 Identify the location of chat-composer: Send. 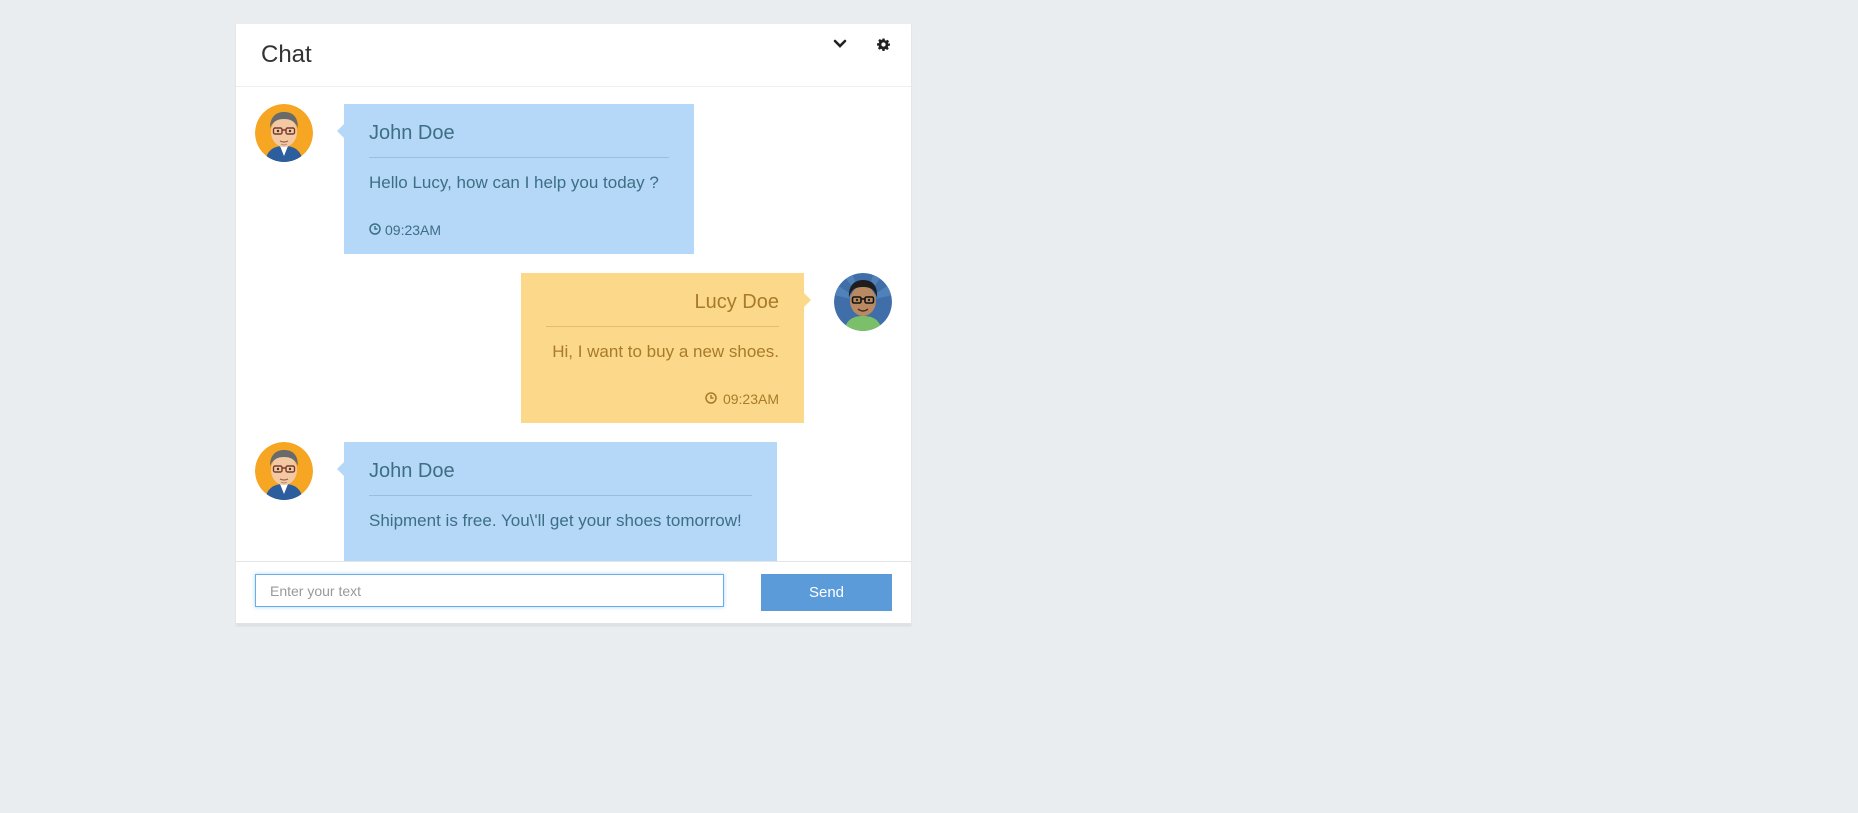
(573, 593).